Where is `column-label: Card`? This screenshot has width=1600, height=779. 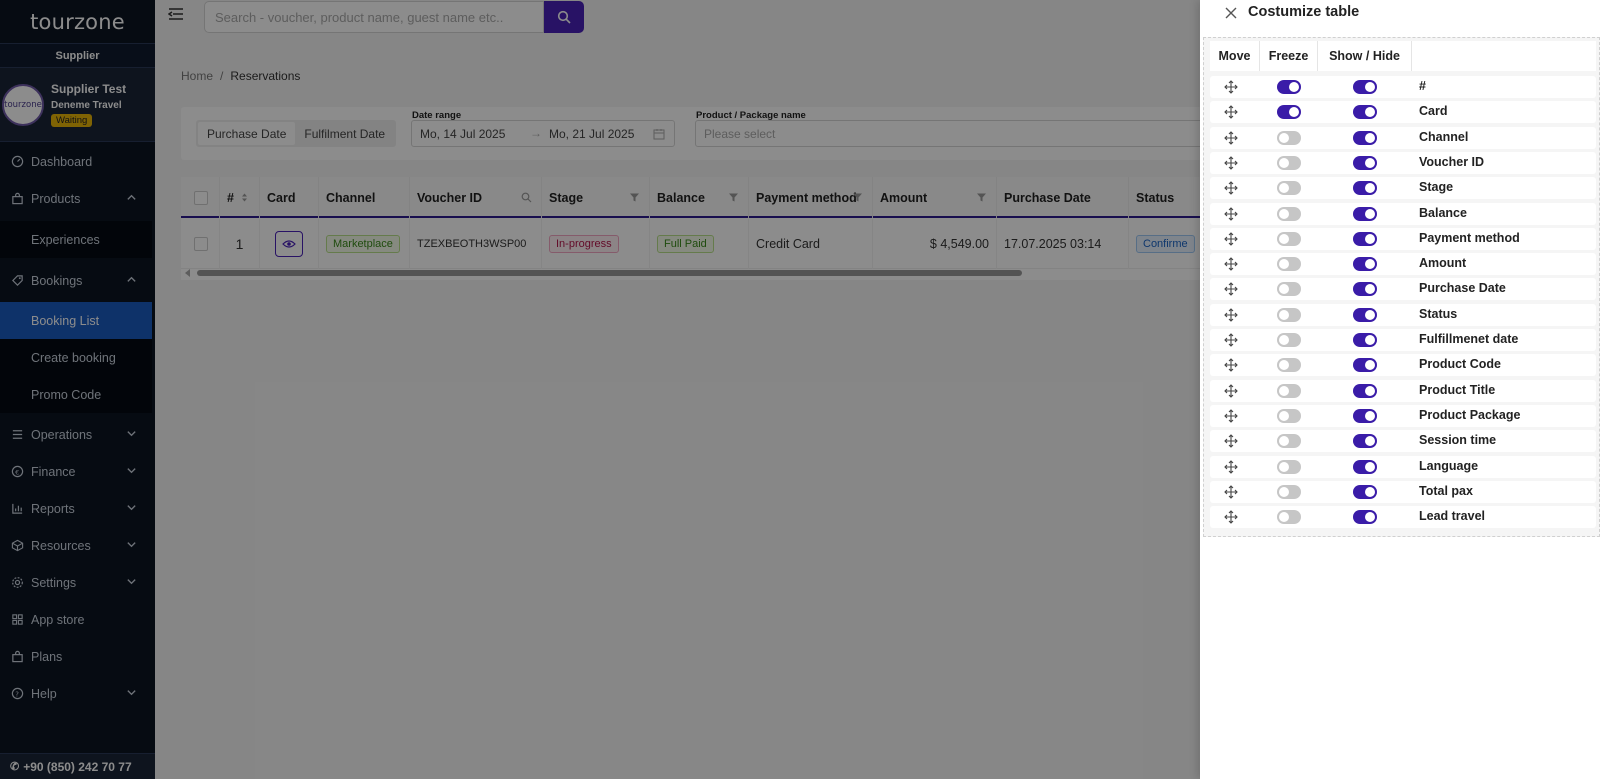
column-label: Card is located at coordinates (1433, 111).